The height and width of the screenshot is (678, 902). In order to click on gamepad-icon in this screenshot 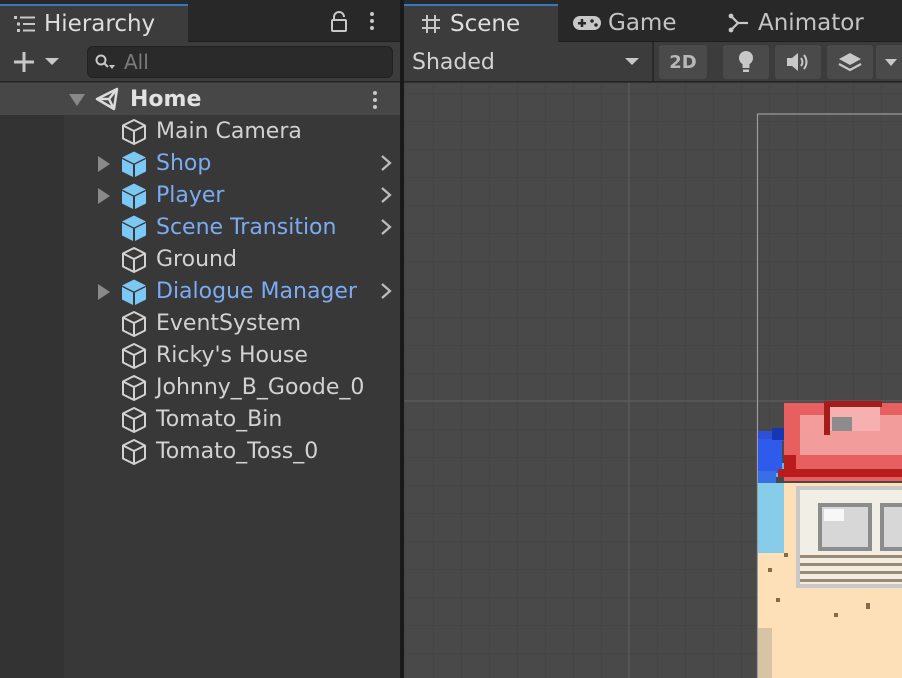, I will do `click(587, 23)`.